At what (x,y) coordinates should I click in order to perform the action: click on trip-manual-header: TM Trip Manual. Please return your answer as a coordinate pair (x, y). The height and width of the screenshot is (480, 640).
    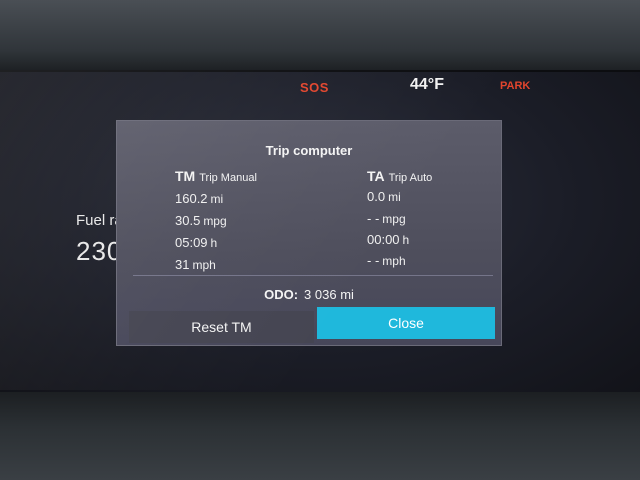
    Looking at the image, I should click on (216, 177).